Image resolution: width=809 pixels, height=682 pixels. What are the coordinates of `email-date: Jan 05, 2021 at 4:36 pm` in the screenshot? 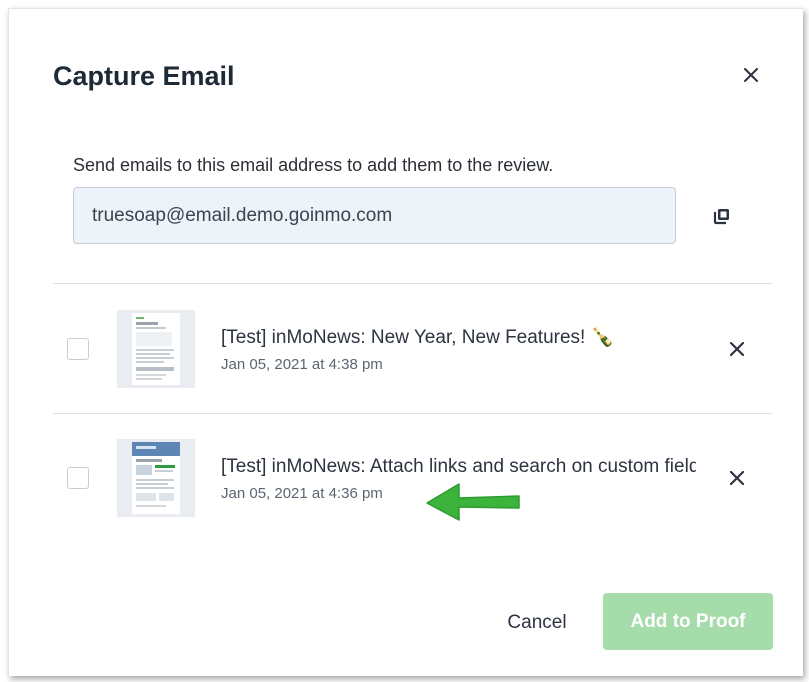 It's located at (302, 493).